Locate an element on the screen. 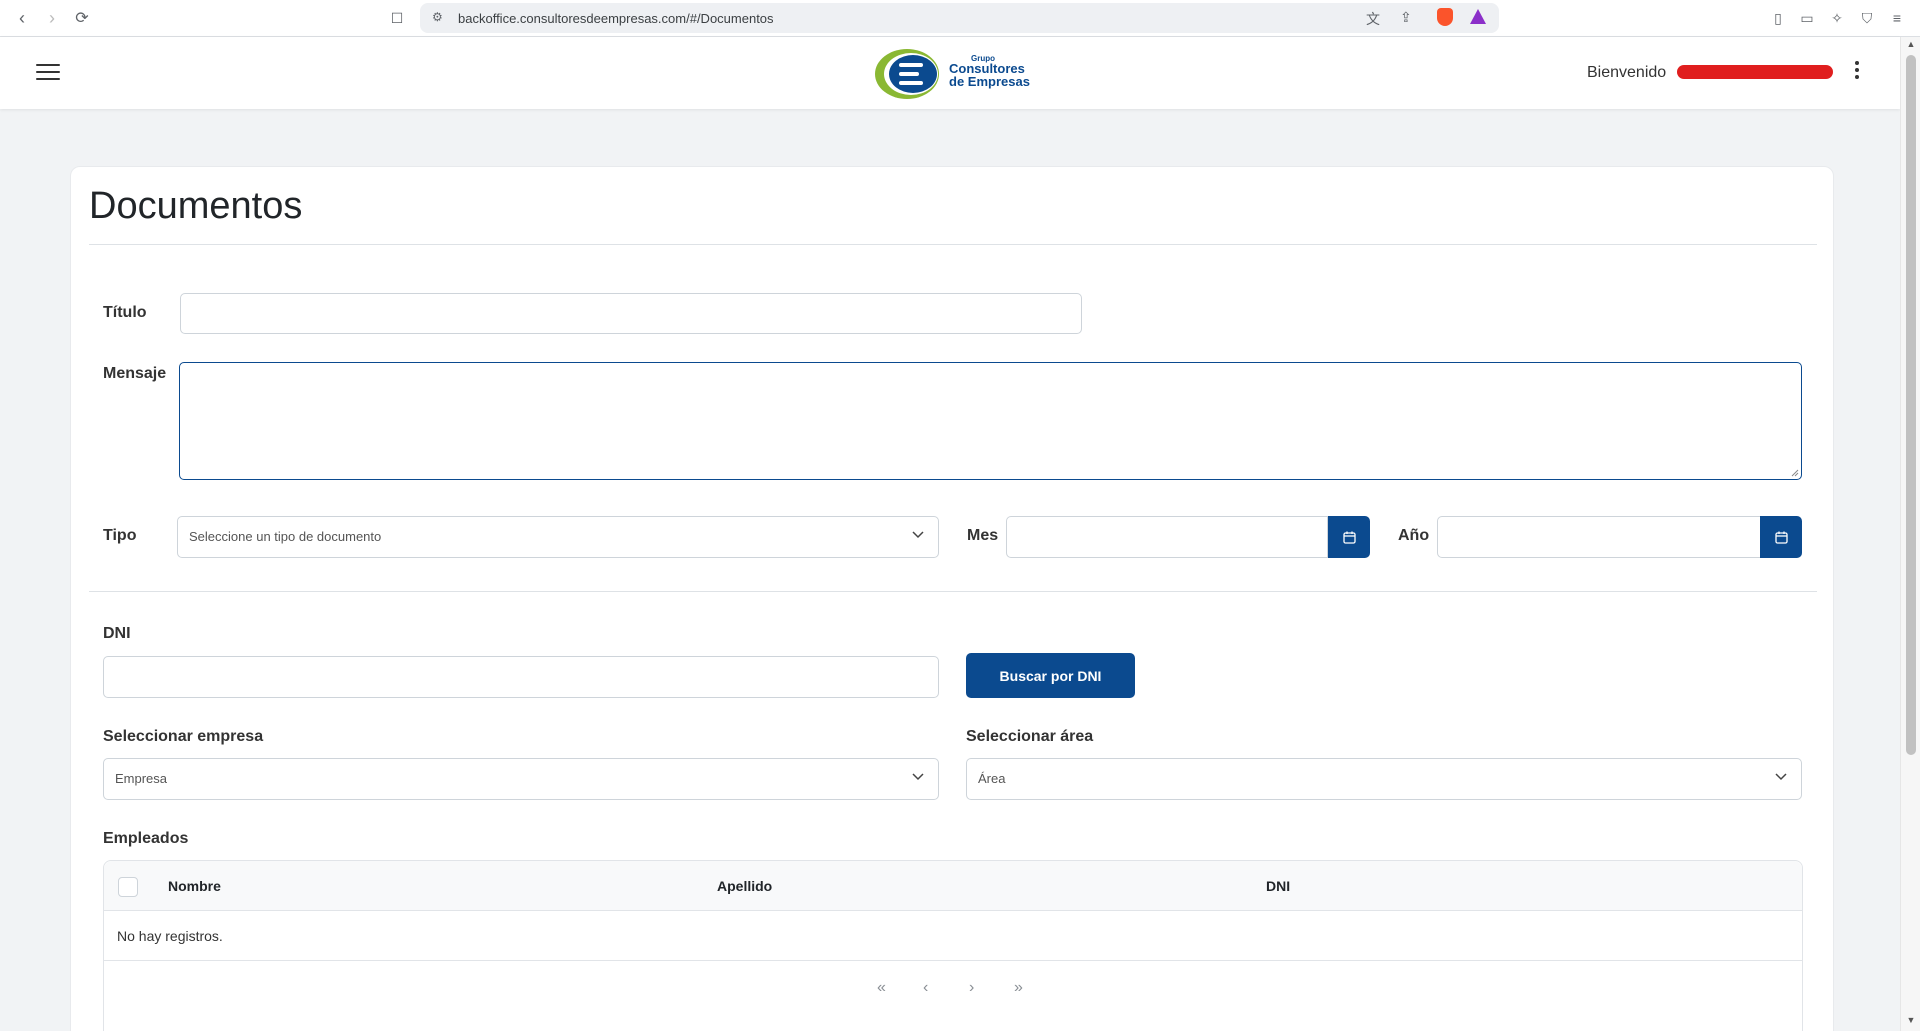  translate-icon: 文 is located at coordinates (1373, 19).